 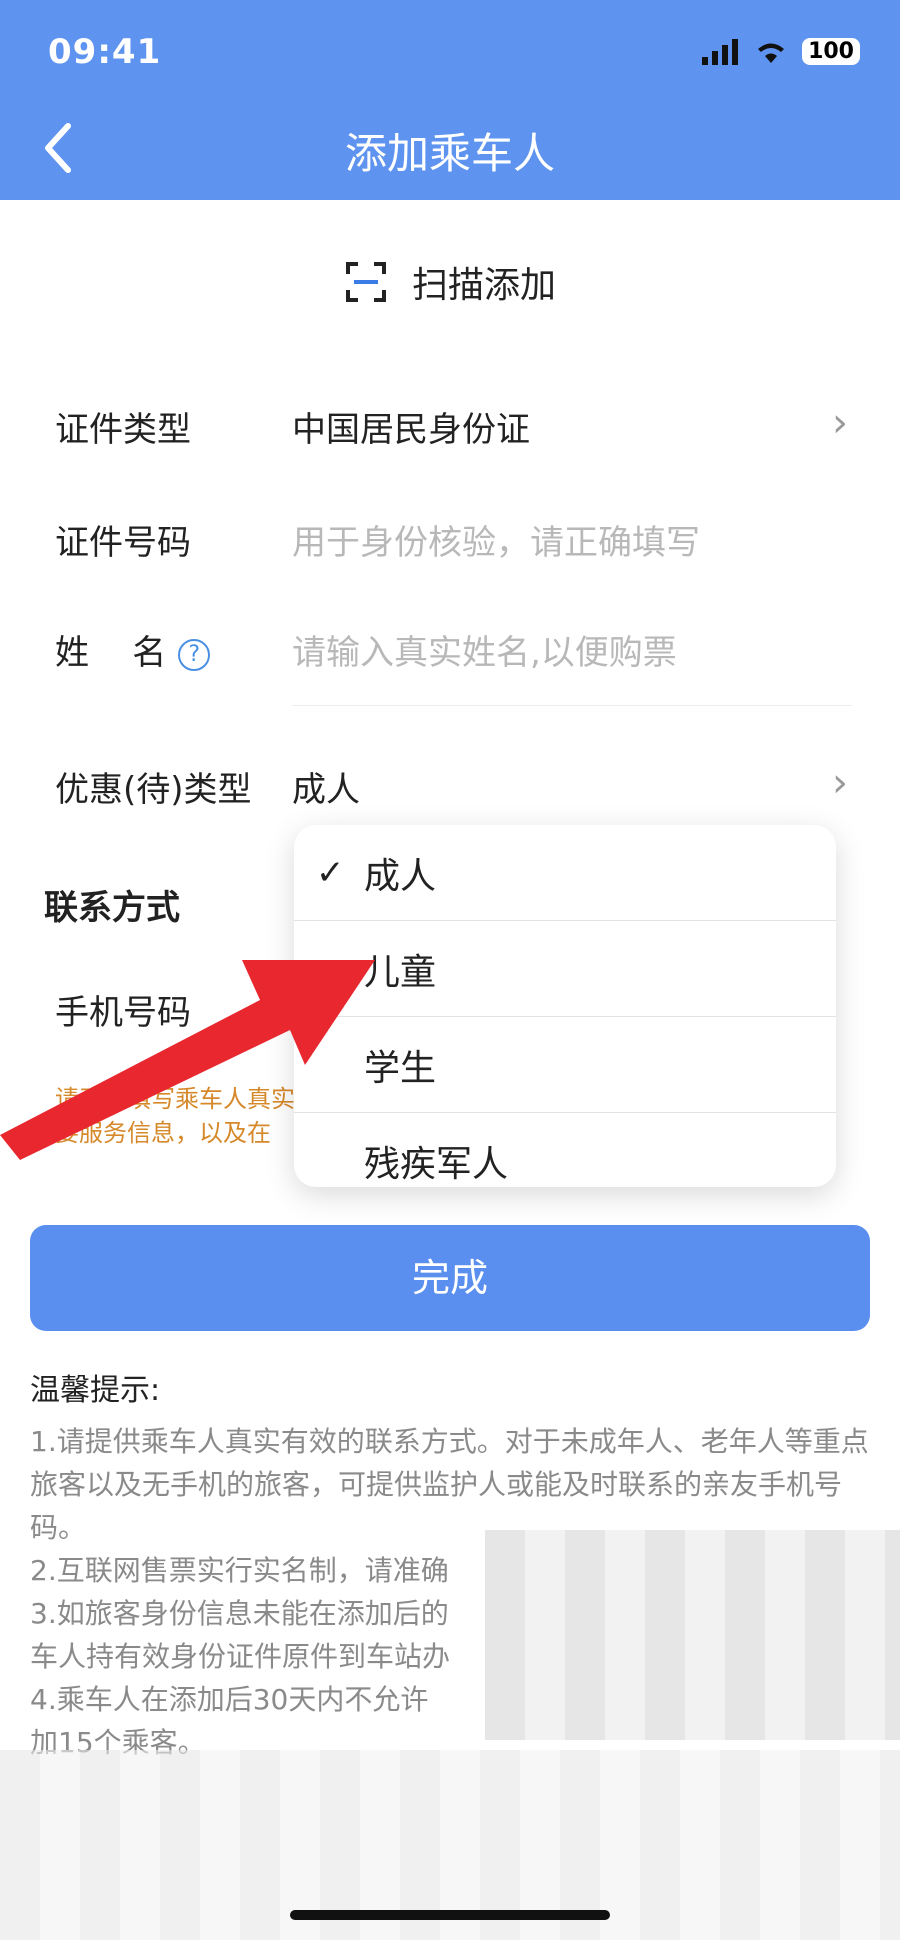 I want to click on id-type-row: 证件类型 中国居民身份证 ›, so click(x=450, y=425).